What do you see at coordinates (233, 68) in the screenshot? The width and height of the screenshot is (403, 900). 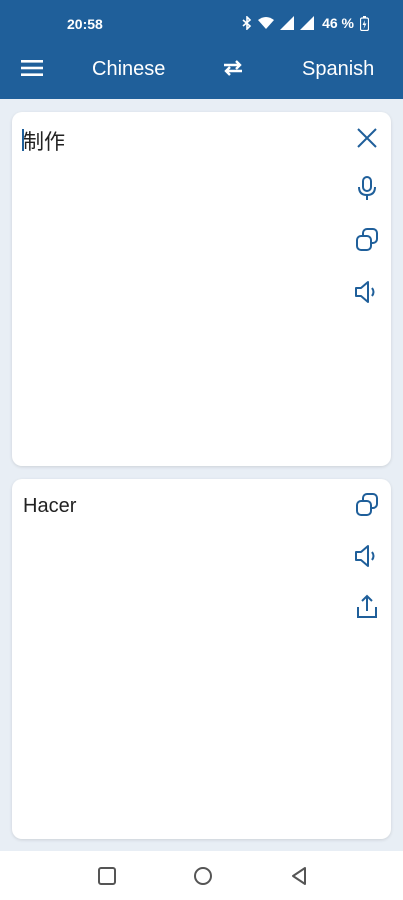 I see `swap-arrows-icon` at bounding box center [233, 68].